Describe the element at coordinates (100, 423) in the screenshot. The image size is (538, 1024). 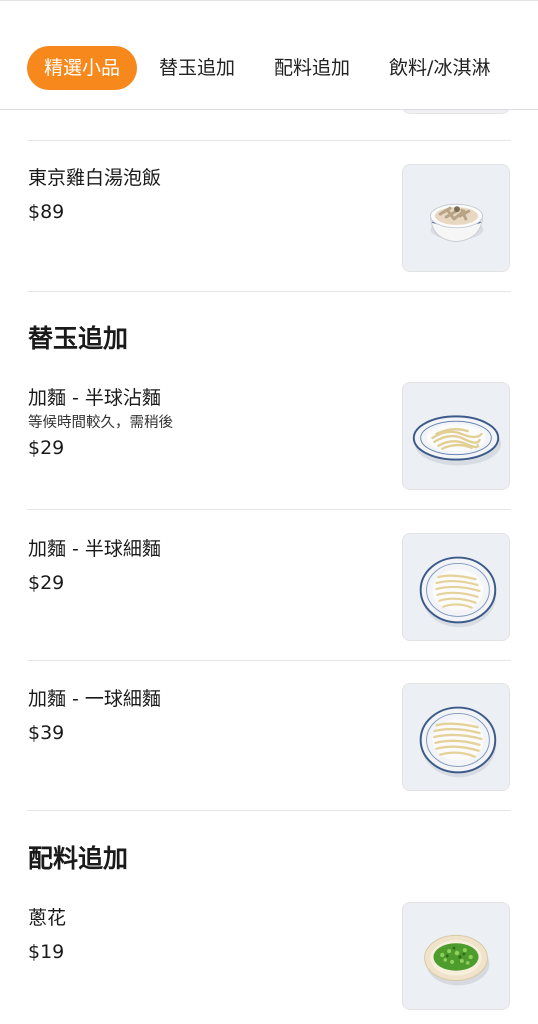
I see `item-note: 等候時間較久，需稍後` at that location.